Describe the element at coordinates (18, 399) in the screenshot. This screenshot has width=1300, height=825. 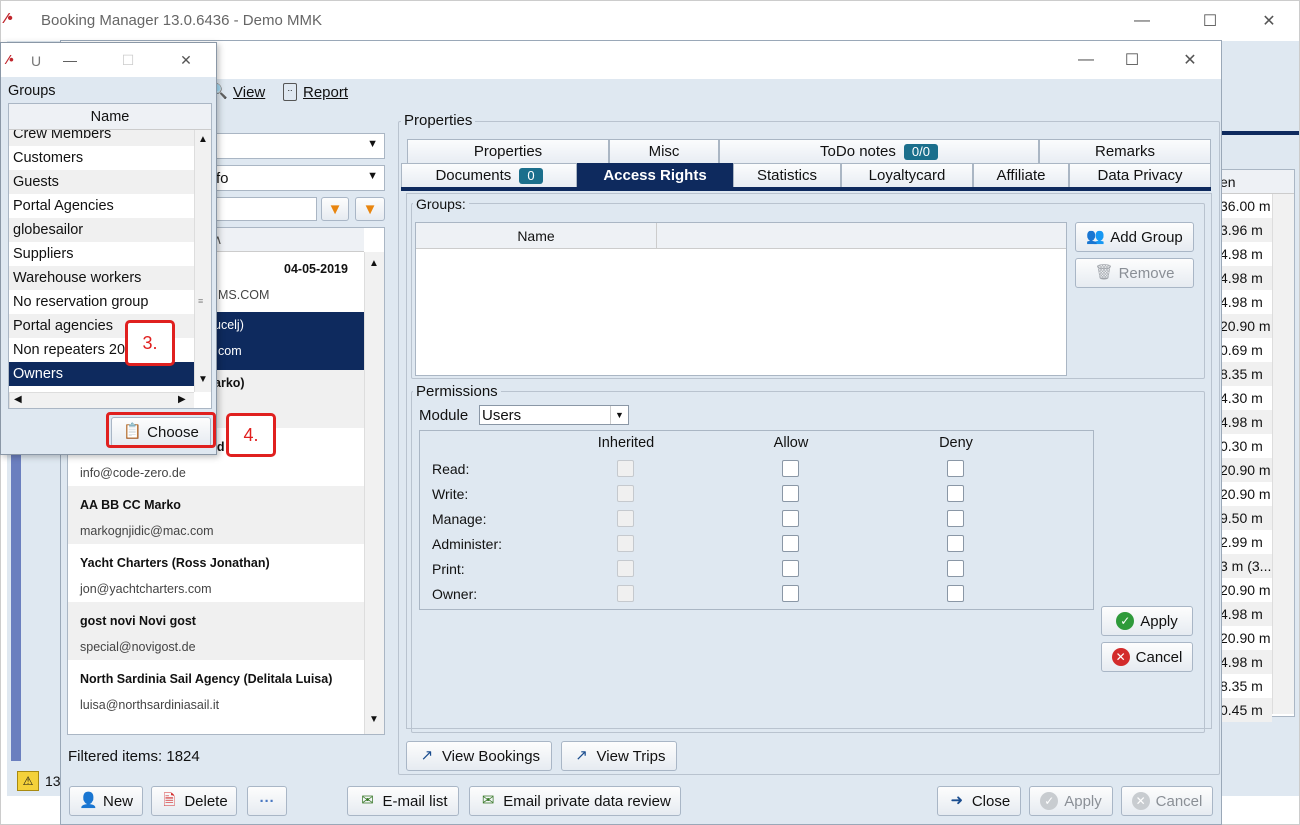
I see `popup-scroll-left-icon: ◀` at that location.